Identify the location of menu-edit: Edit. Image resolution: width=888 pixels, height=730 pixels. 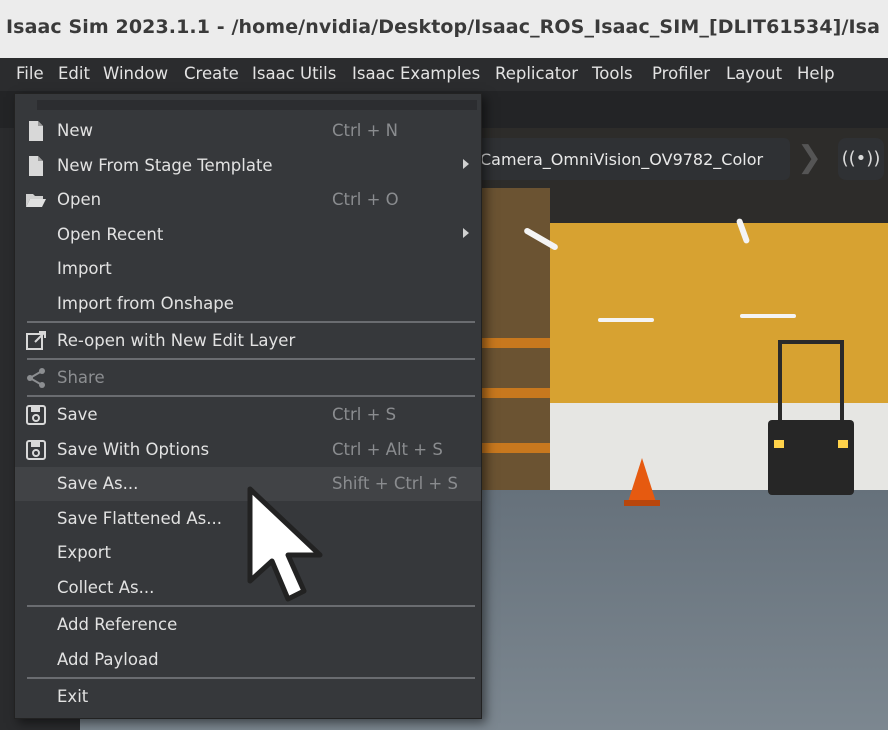
(74, 73).